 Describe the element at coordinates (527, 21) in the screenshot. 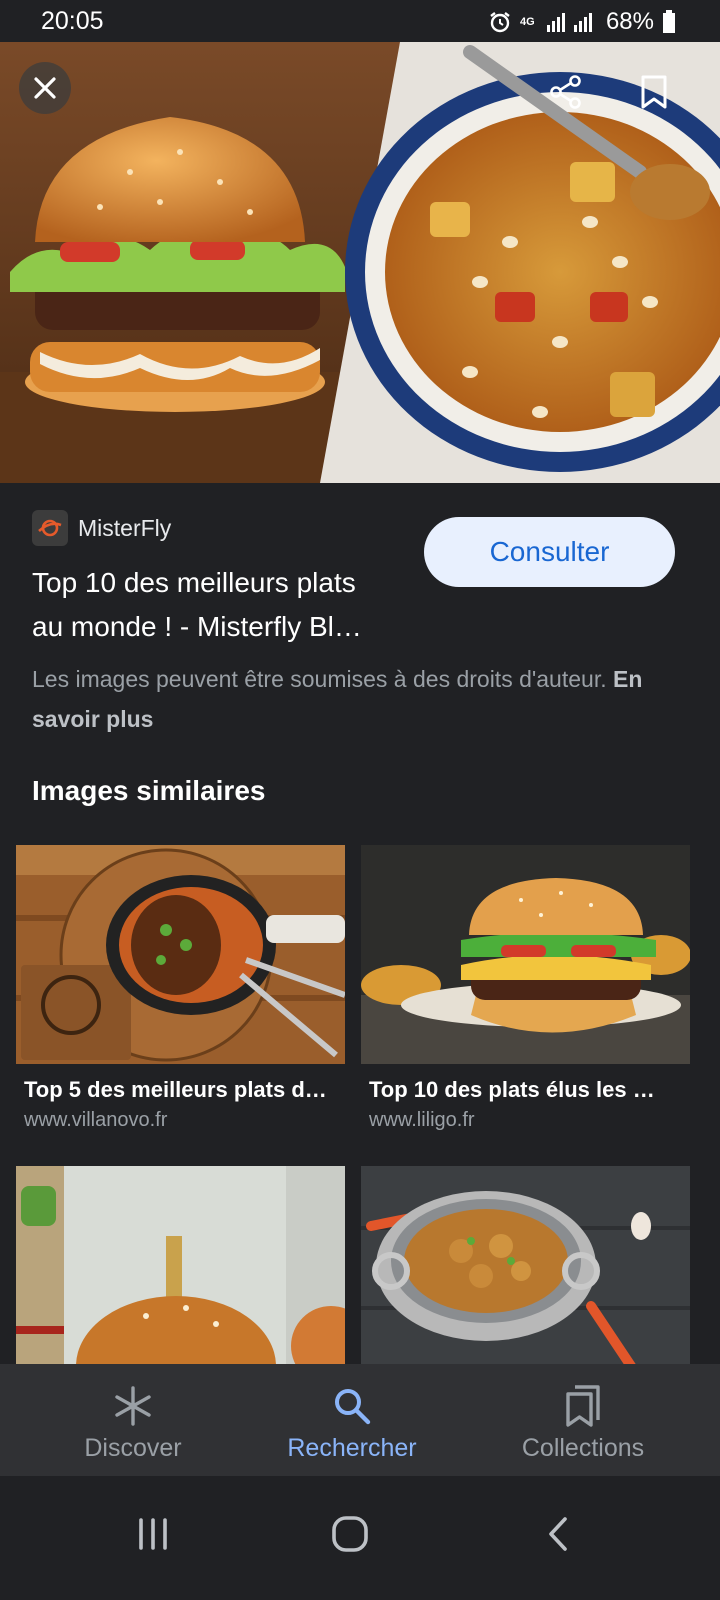

I see `network-type-icon: 4G` at that location.